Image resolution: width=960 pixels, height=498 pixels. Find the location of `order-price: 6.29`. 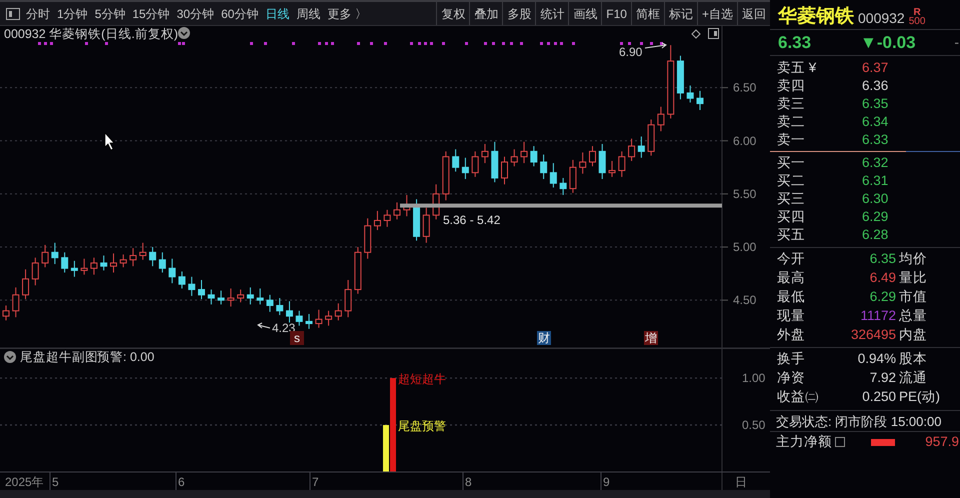

order-price: 6.29 is located at coordinates (875, 217).